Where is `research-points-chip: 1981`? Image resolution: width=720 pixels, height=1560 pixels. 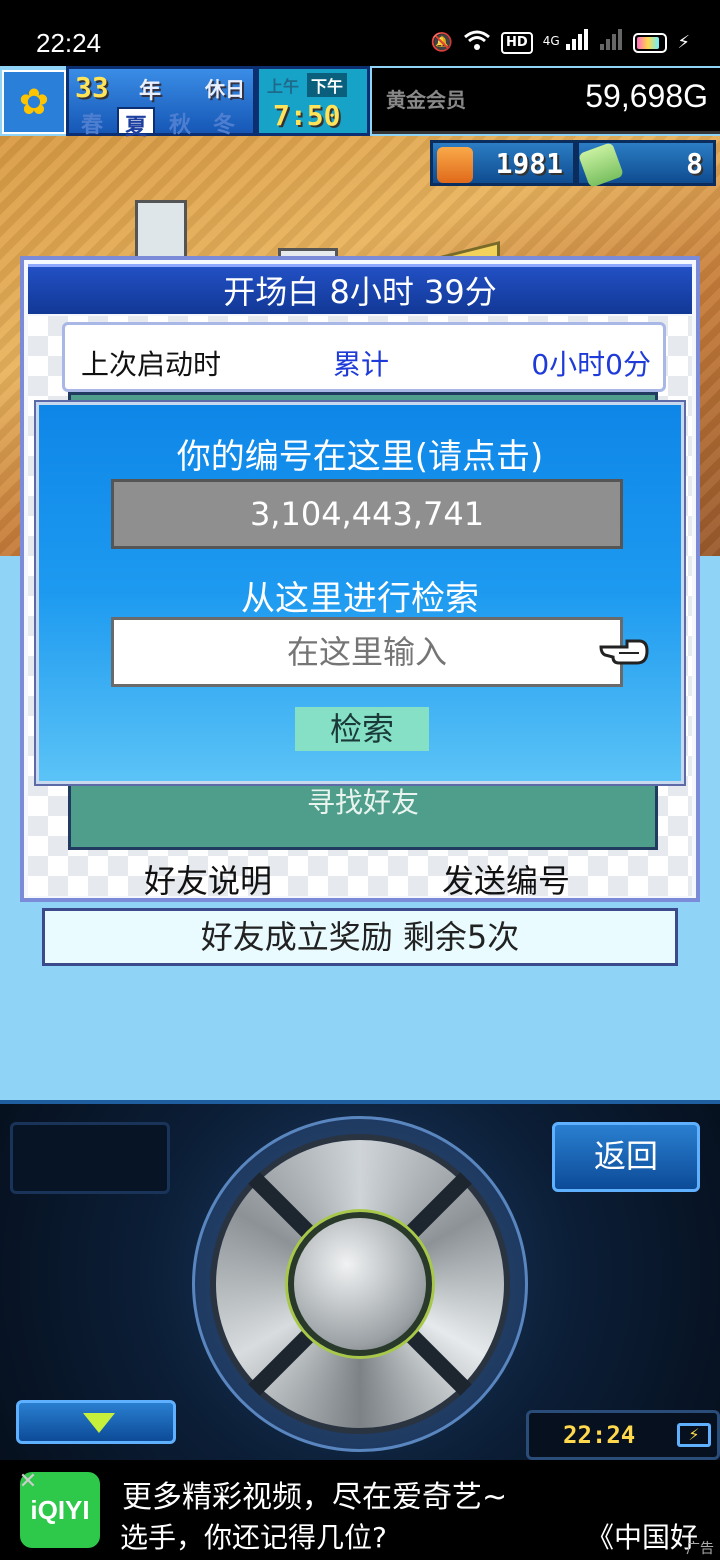
research-points-chip: 1981 is located at coordinates (503, 163).